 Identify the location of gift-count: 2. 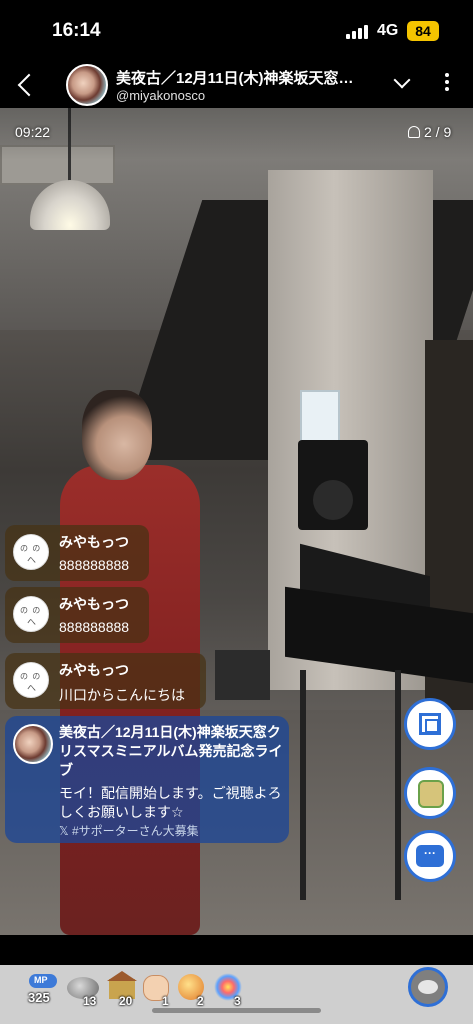
(200, 1001).